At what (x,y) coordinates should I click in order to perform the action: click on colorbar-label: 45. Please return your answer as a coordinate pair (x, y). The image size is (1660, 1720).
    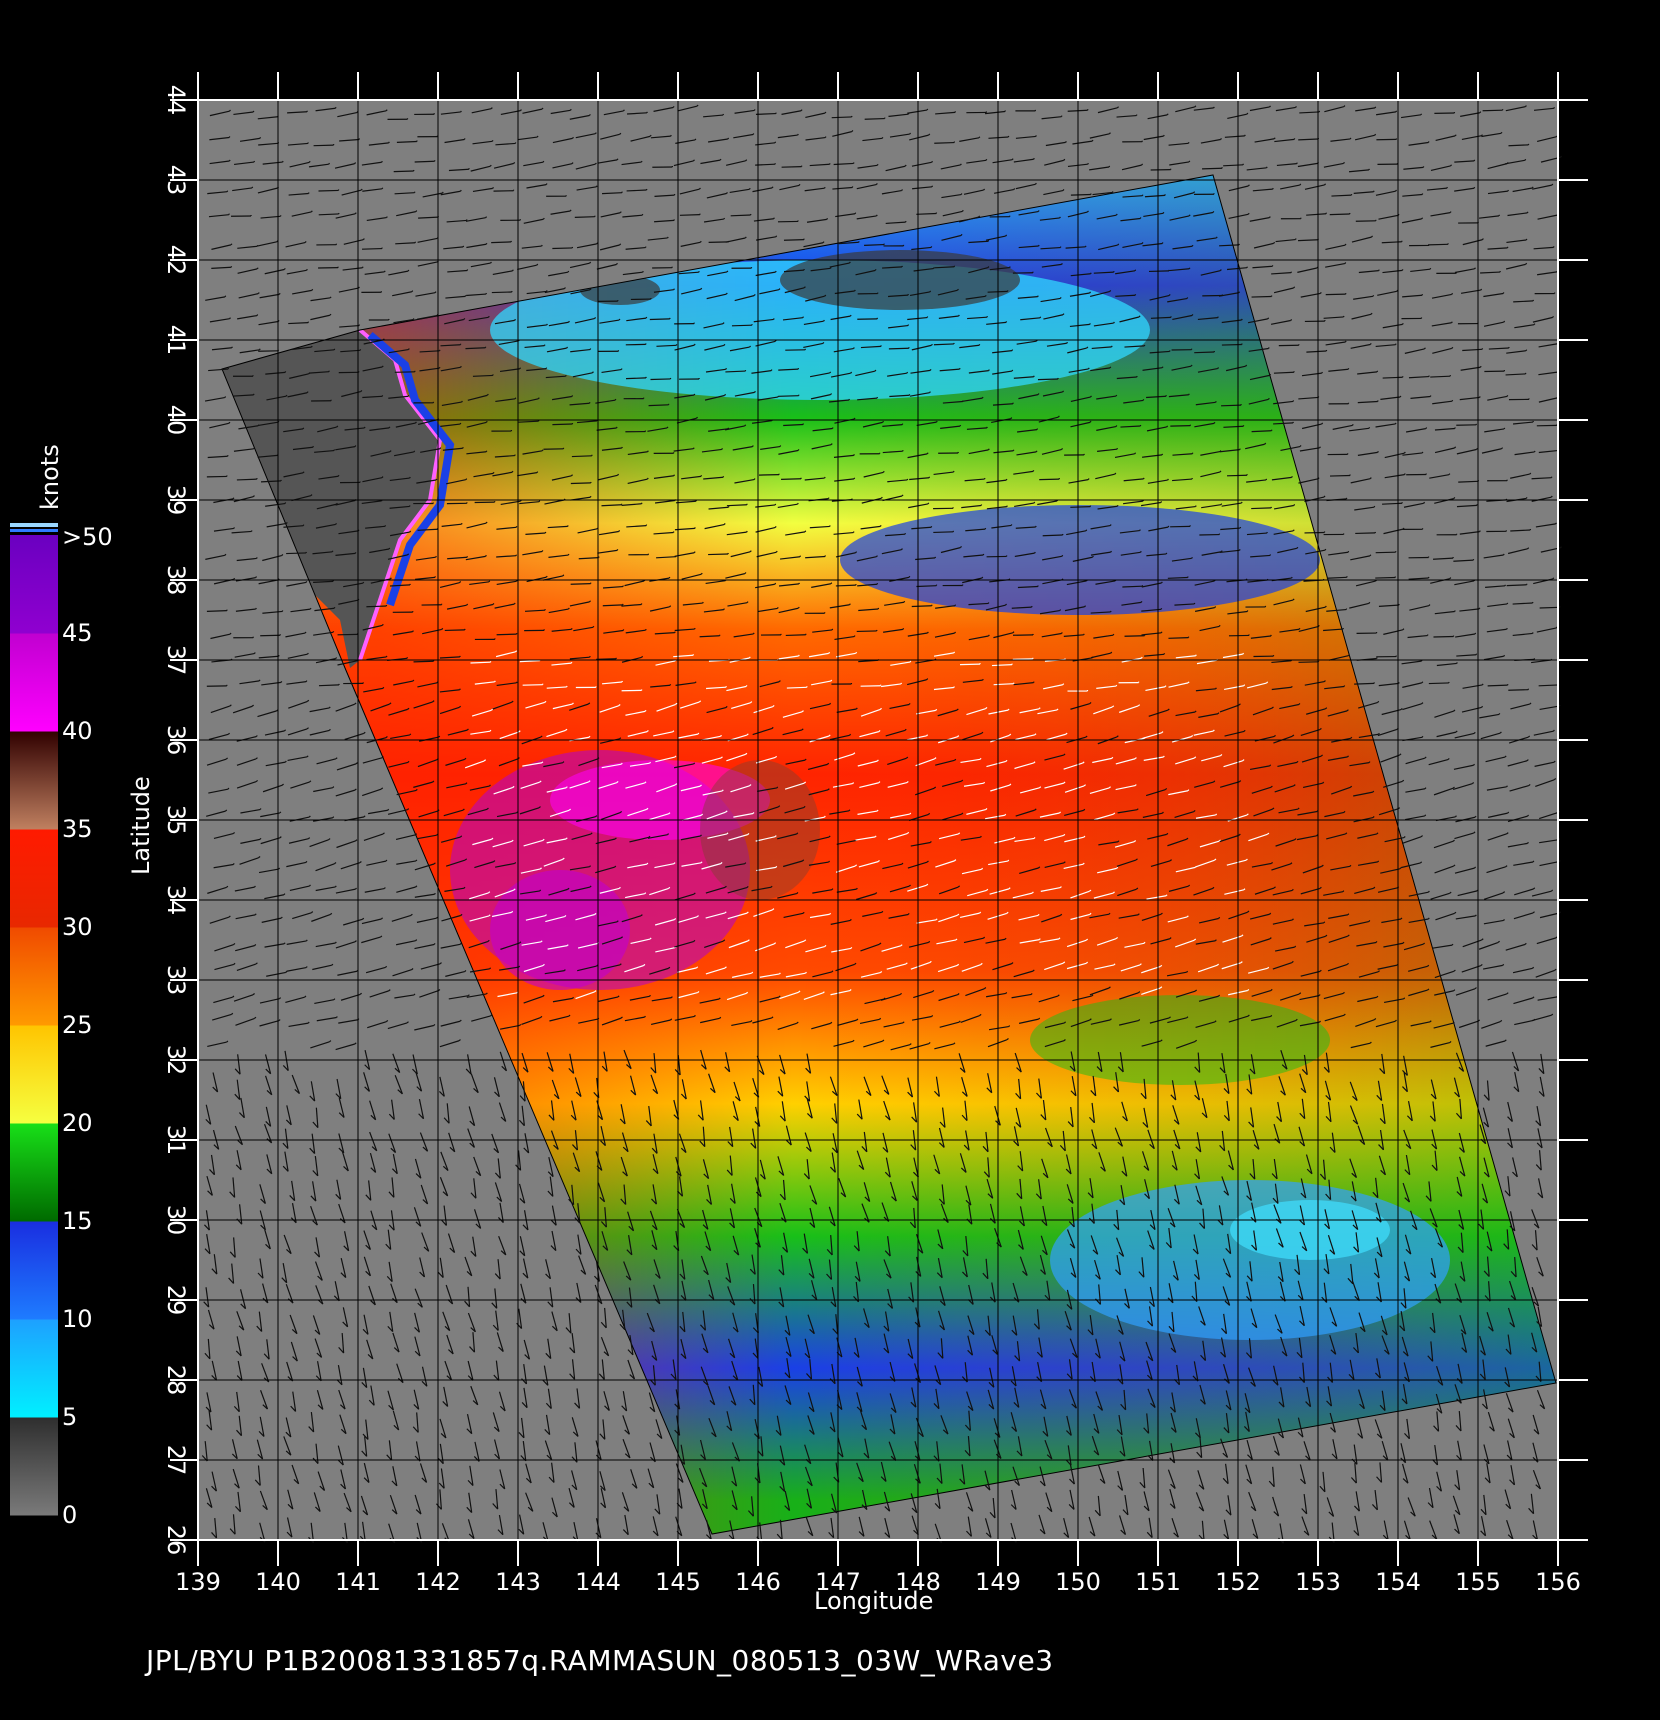
    Looking at the image, I should click on (77, 633).